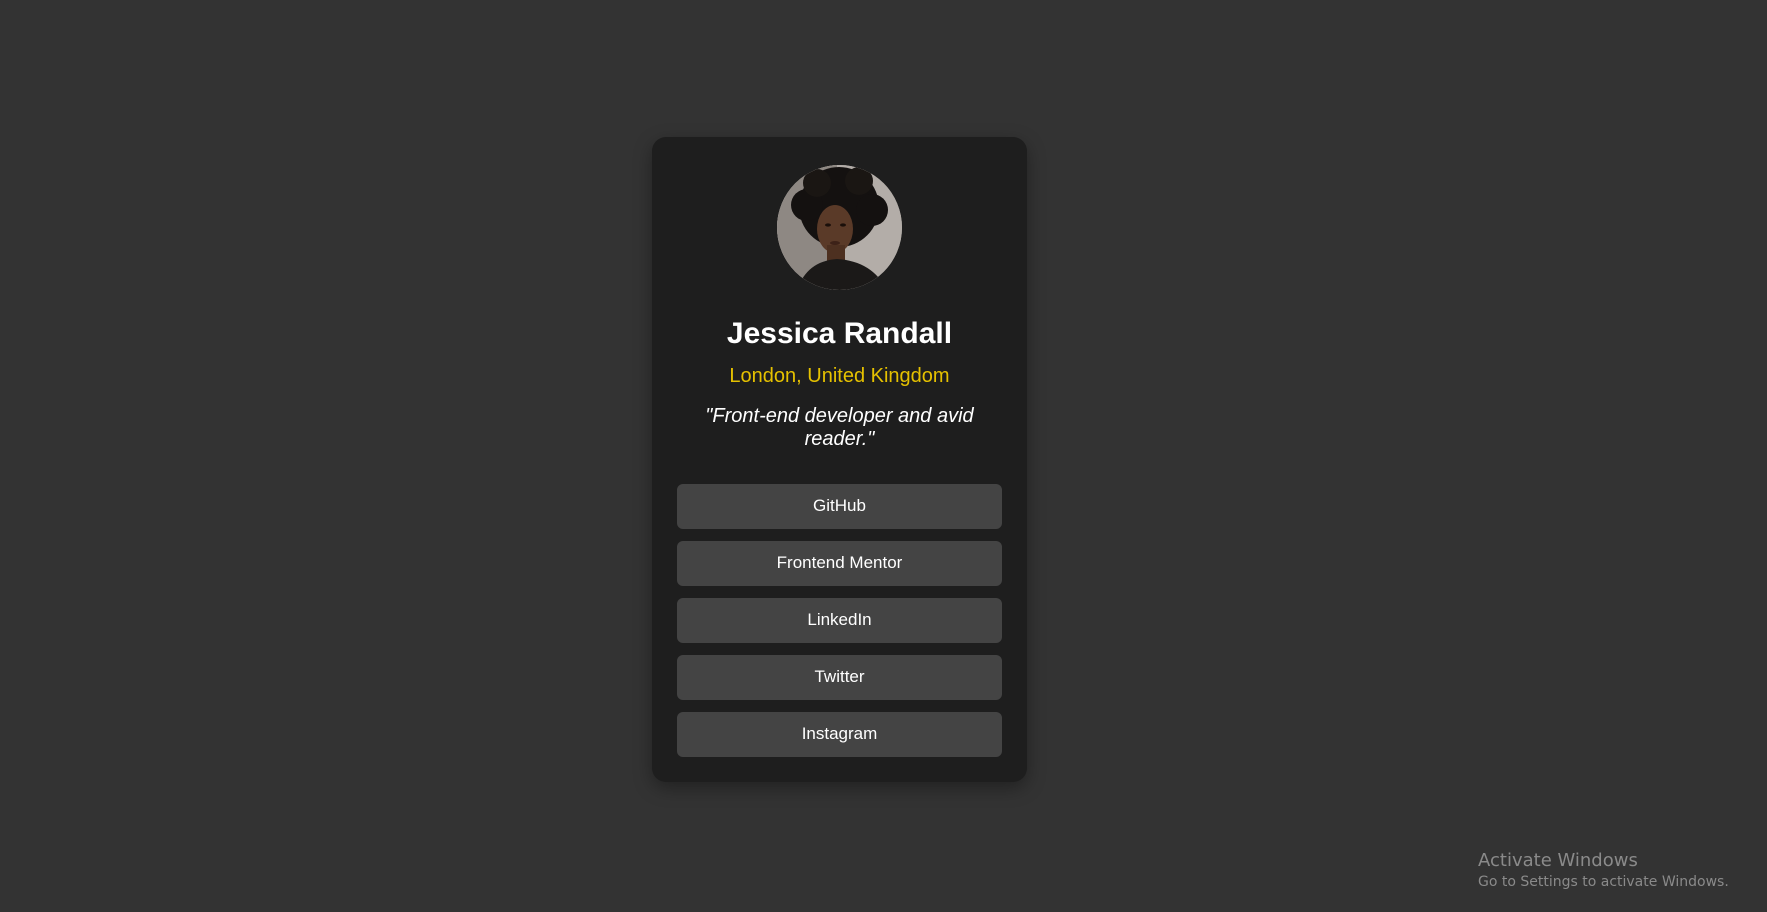  What do you see at coordinates (839, 734) in the screenshot?
I see `instagram-link: Instagram` at bounding box center [839, 734].